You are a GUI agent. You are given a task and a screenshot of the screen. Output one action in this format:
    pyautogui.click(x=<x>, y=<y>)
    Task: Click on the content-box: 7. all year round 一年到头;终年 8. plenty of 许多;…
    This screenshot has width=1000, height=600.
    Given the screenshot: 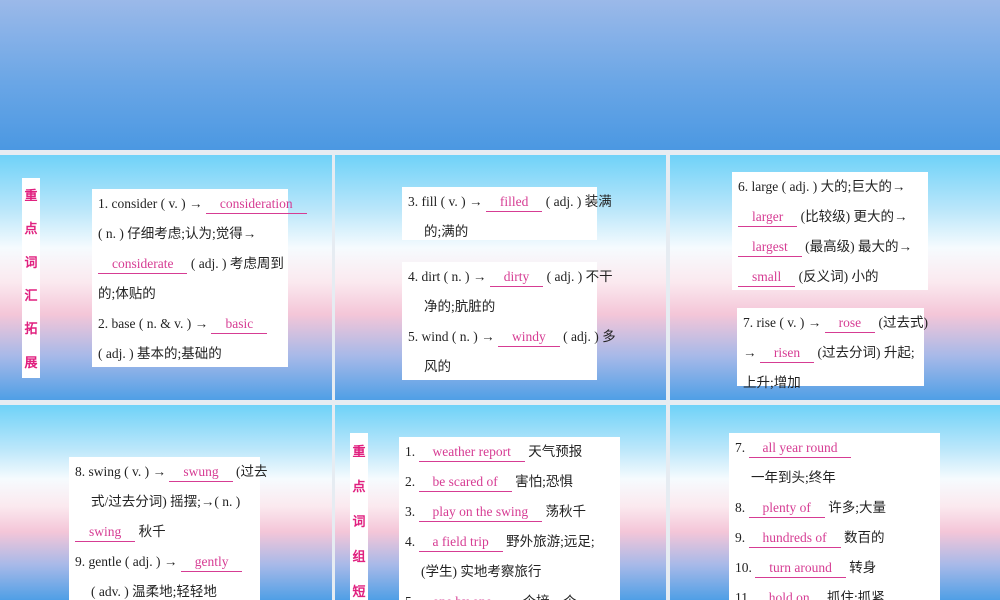 What is the action you would take?
    pyautogui.click(x=834, y=516)
    